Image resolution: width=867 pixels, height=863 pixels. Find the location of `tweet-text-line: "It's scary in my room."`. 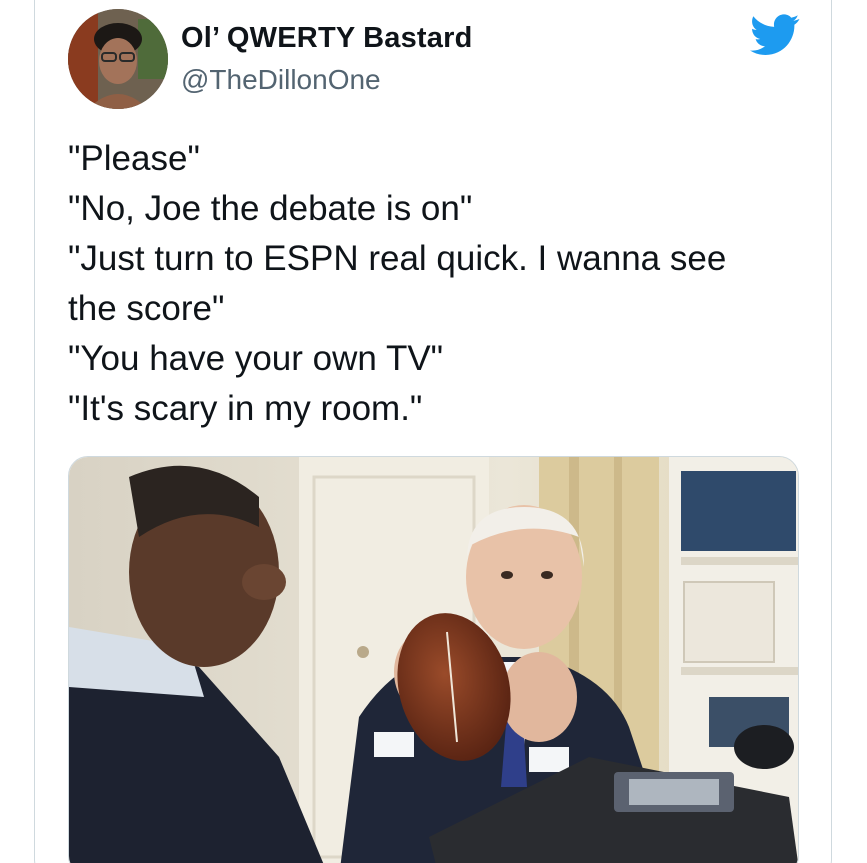

tweet-text-line: "It's scary in my room." is located at coordinates (245, 408).